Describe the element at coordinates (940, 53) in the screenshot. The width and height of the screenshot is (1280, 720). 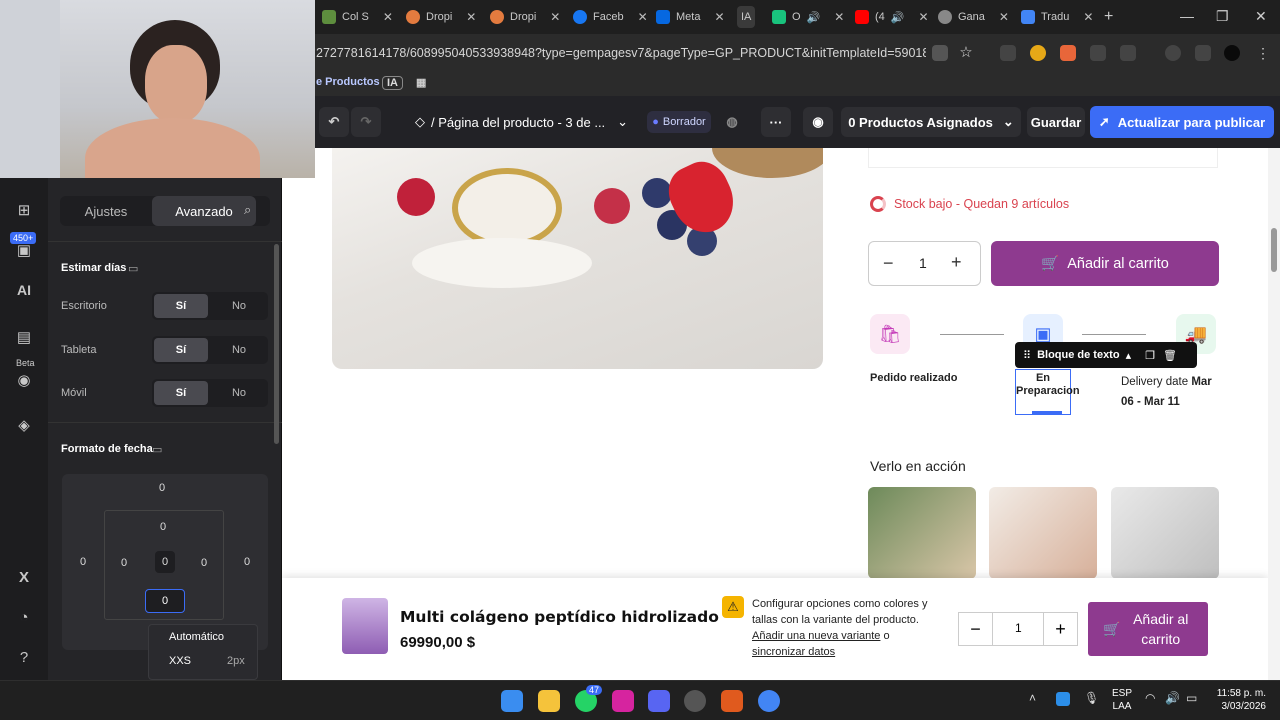
I see `translate-page-icon` at that location.